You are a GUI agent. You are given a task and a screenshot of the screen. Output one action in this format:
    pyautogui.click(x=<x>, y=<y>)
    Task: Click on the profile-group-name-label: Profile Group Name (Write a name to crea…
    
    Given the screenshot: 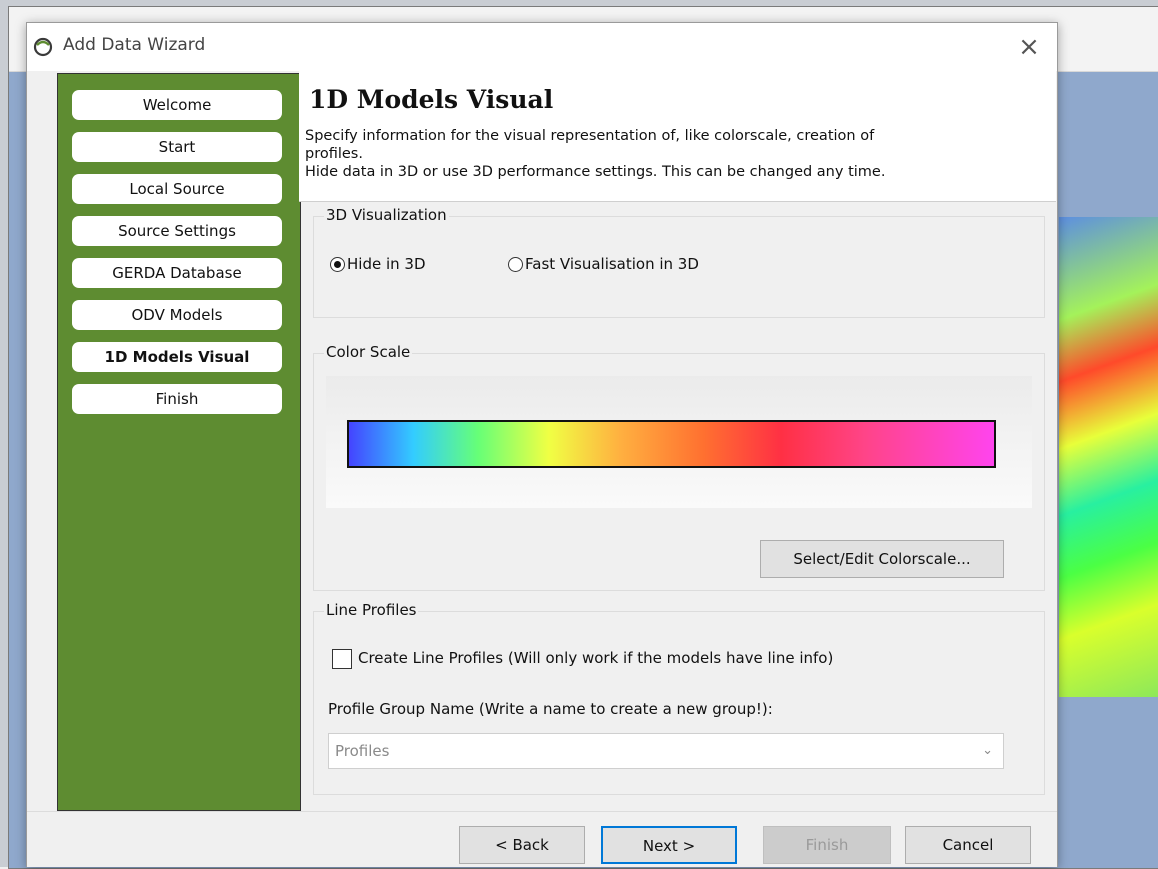 What is the action you would take?
    pyautogui.click(x=550, y=709)
    